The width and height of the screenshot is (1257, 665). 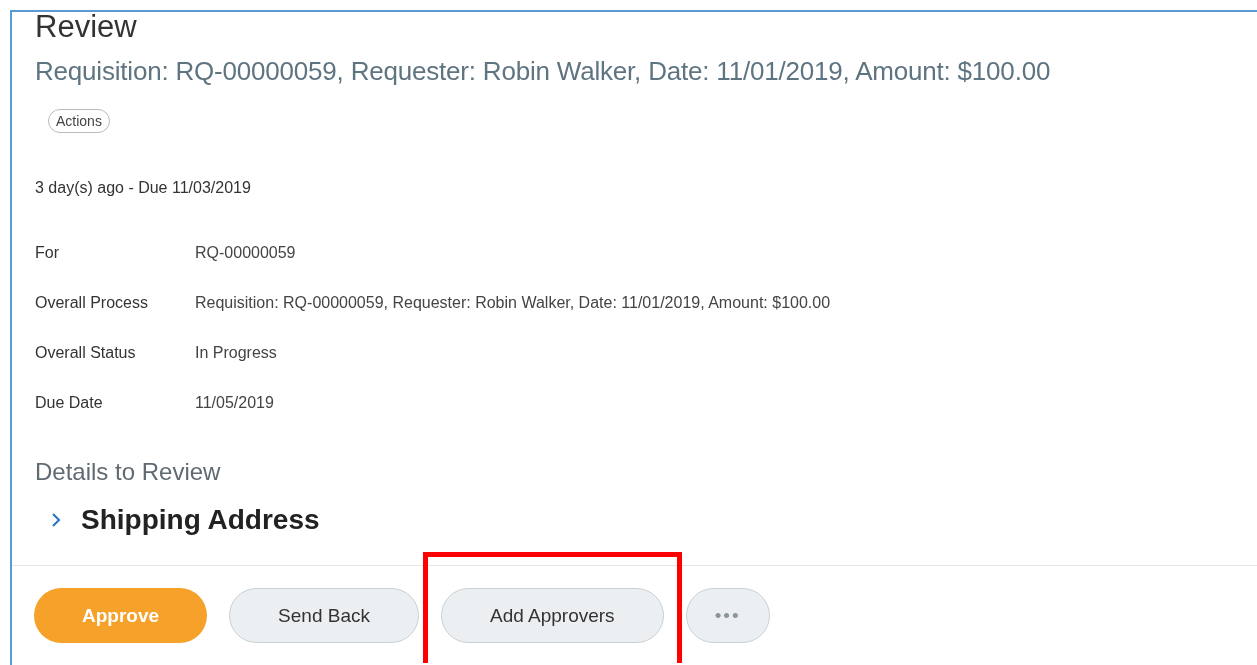 What do you see at coordinates (324, 615) in the screenshot?
I see `action-button: Send Back` at bounding box center [324, 615].